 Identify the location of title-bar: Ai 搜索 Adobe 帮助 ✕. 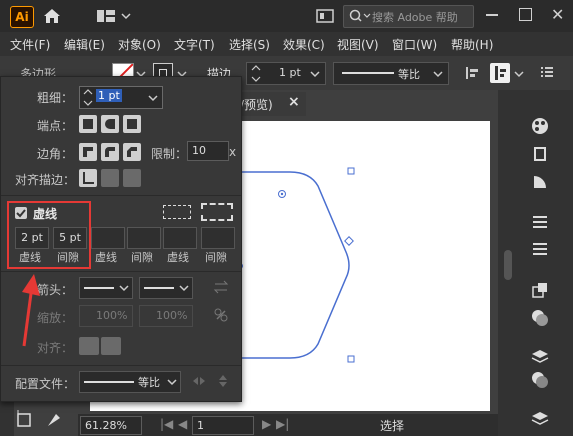
(286, 16).